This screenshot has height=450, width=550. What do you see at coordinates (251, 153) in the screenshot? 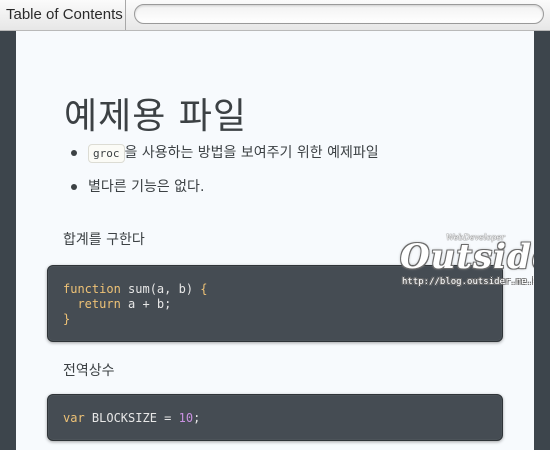
I see `list-item-text: 을 사용하는 방법을 보여주기 위한 예제파일` at bounding box center [251, 153].